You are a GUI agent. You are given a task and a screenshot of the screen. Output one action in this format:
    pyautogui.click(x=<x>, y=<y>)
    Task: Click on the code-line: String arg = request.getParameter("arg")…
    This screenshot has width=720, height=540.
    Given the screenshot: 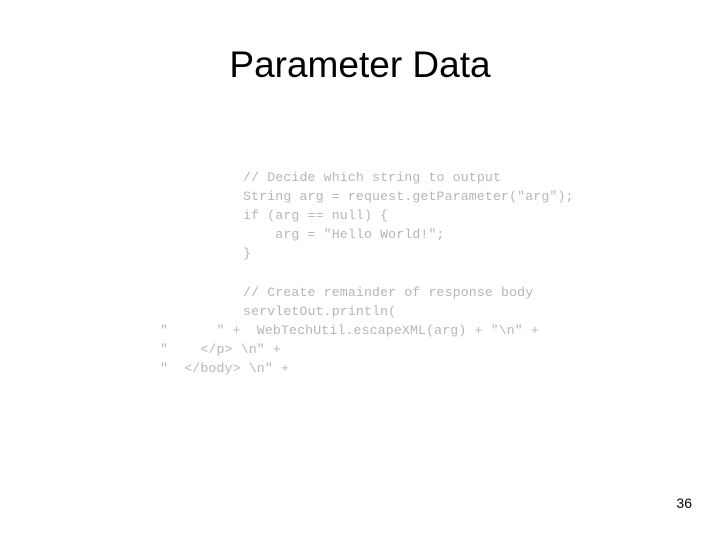 What is the action you would take?
    pyautogui.click(x=408, y=197)
    